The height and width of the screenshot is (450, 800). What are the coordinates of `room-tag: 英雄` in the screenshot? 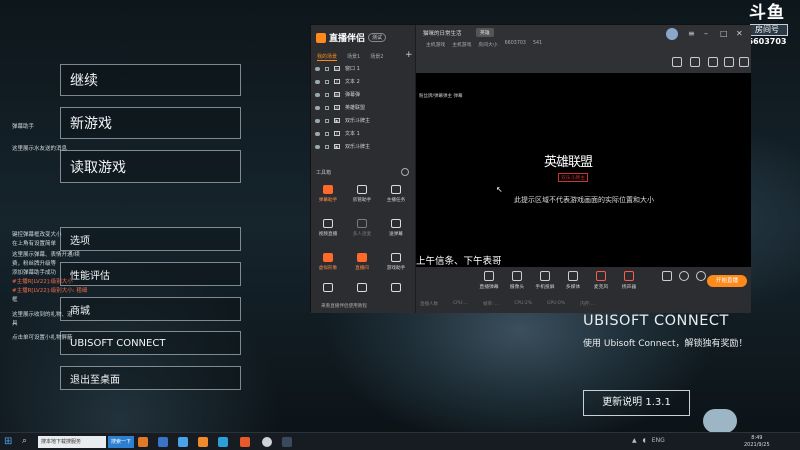 It's located at (485, 32).